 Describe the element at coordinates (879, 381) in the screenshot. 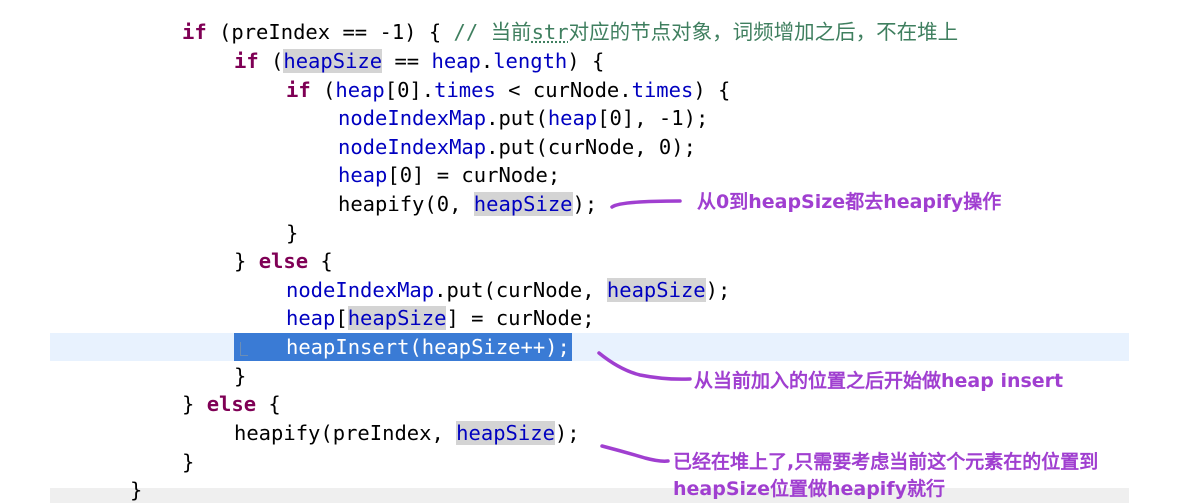

I see `annotation-text-2: 从当前加入的位置之后开始做heap insert` at that location.